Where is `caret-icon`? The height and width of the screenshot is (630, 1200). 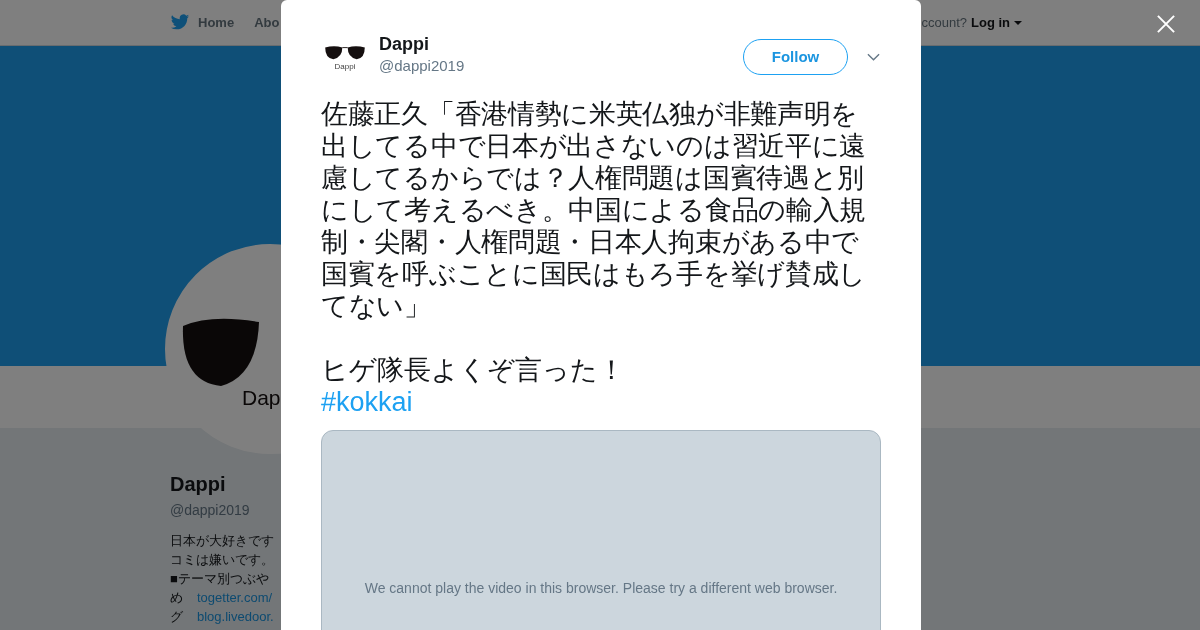 caret-icon is located at coordinates (1018, 22).